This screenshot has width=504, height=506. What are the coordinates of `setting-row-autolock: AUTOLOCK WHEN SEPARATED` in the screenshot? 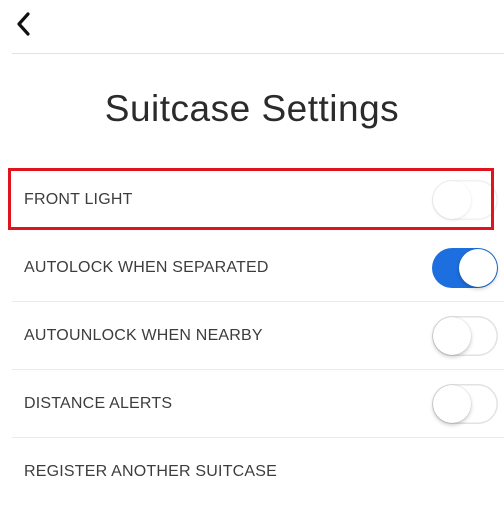 It's located at (252, 268).